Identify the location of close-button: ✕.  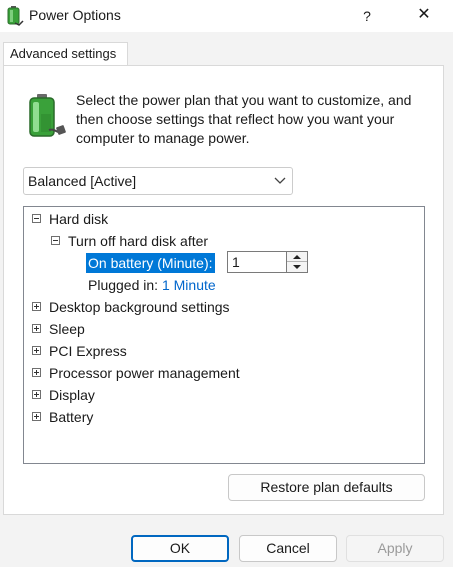
(424, 16).